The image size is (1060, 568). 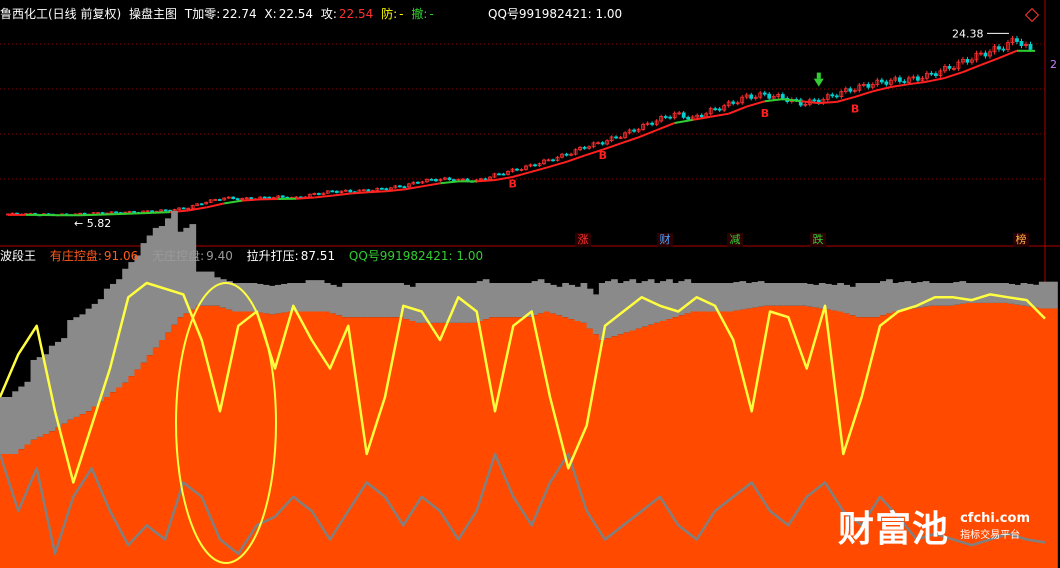 I want to click on buy-marker-1: B, so click(x=603, y=155).